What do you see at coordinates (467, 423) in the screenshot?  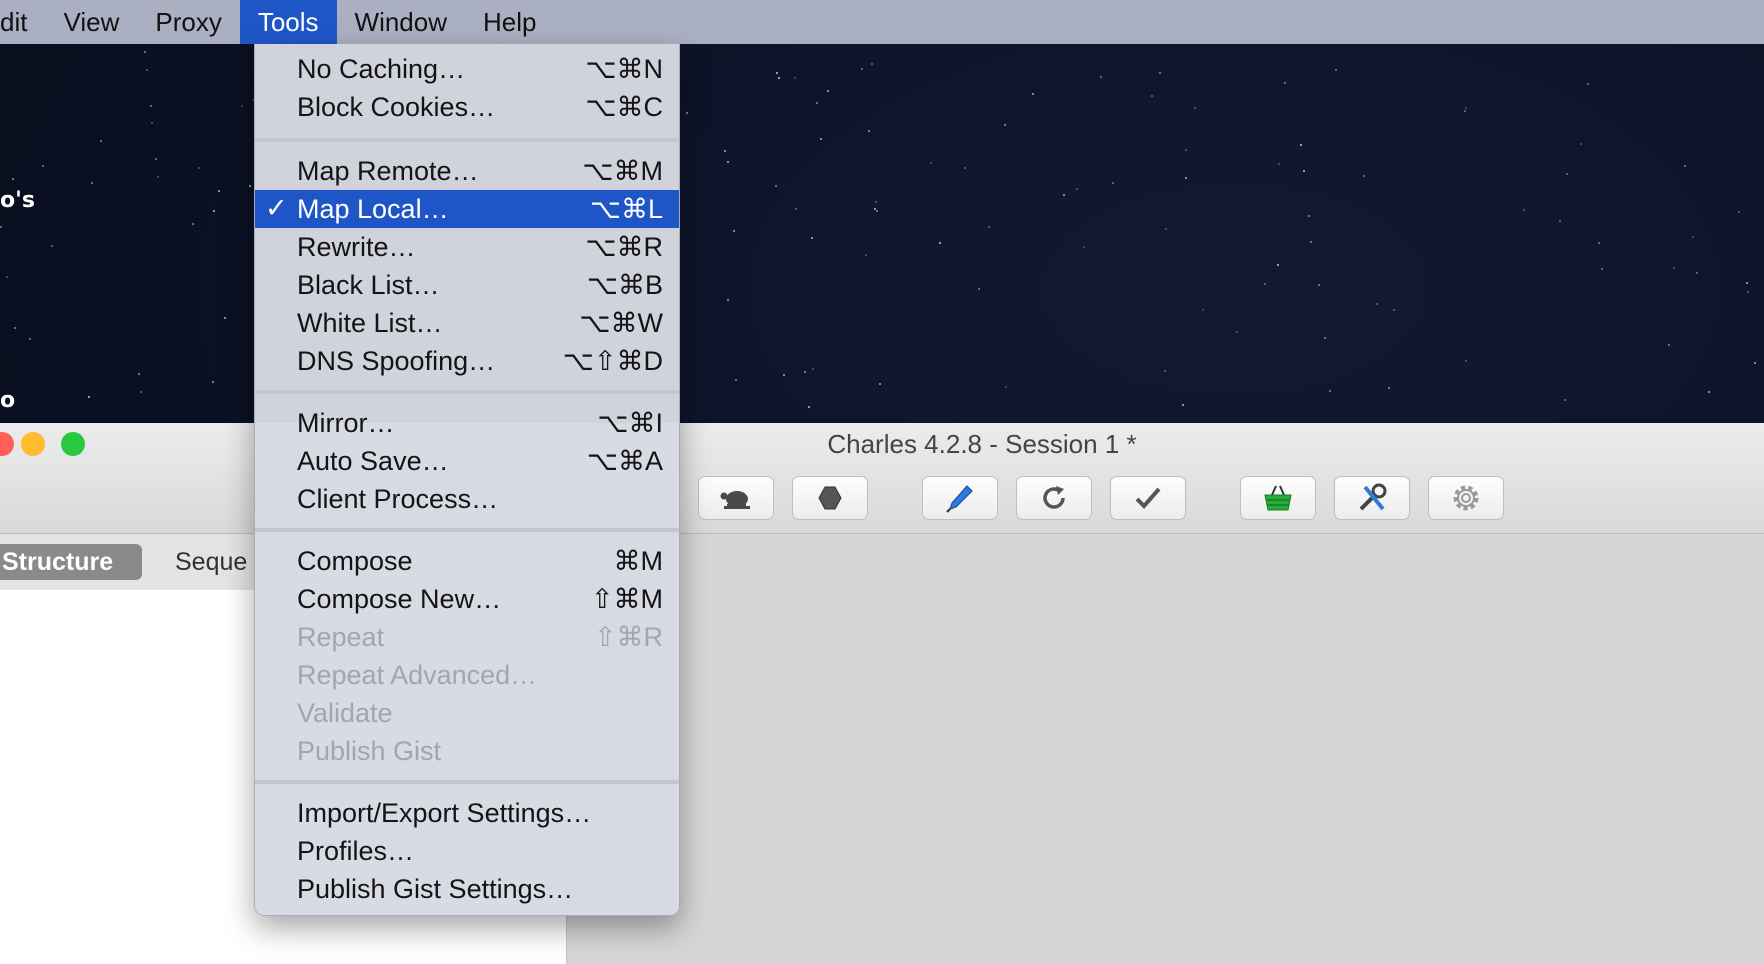 I see `menu-item-mirror: Mirror… ⌥⌘I` at bounding box center [467, 423].